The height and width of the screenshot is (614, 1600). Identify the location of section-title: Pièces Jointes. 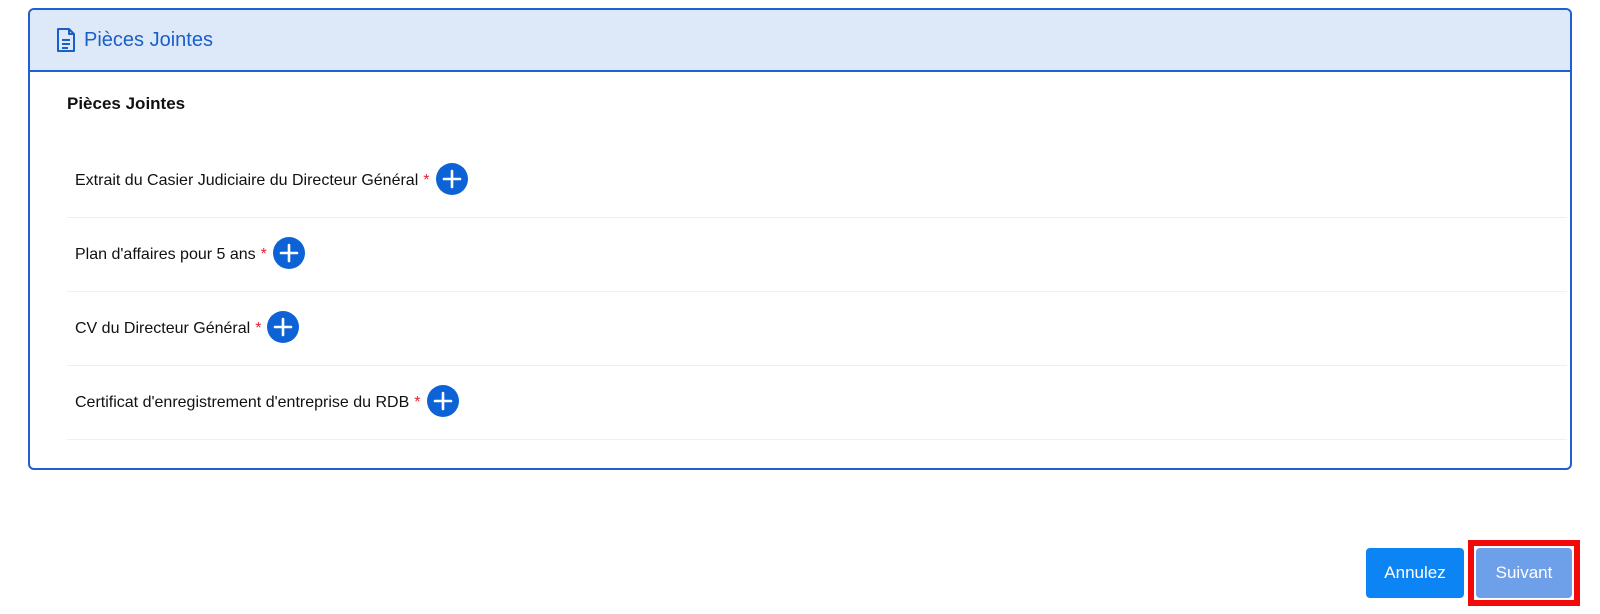
(126, 103).